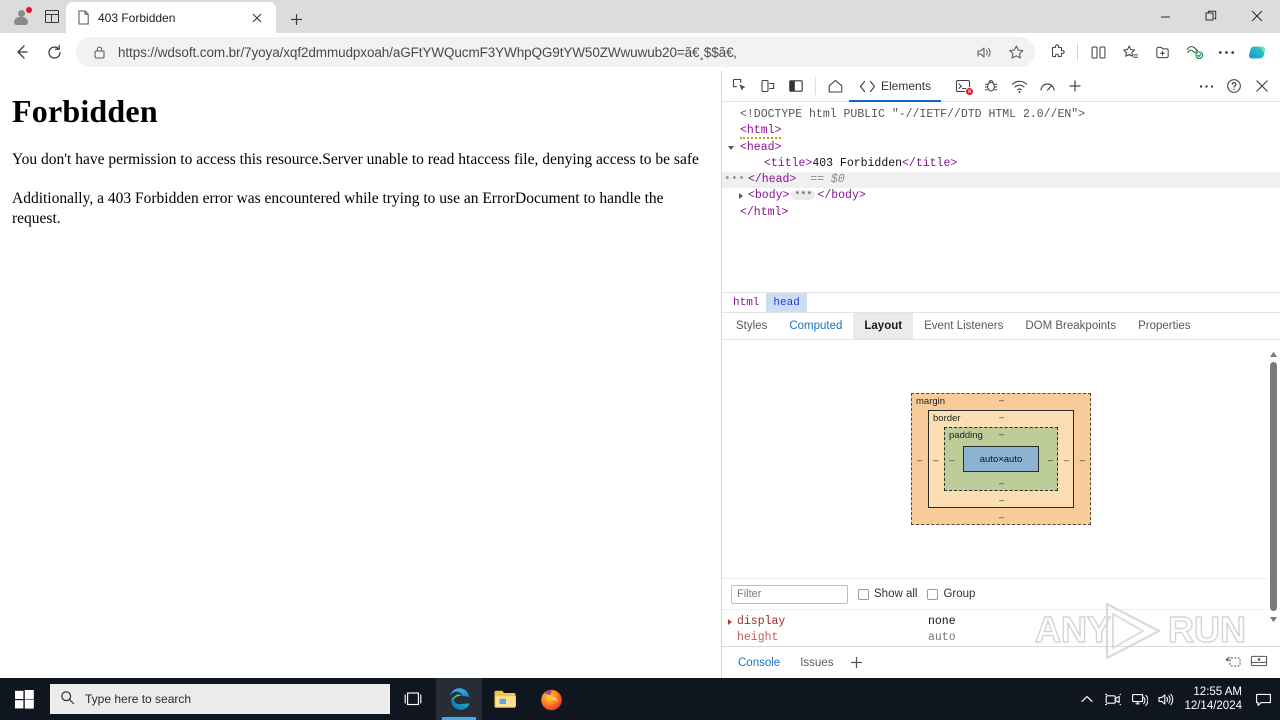 This screenshot has height=720, width=1280. Describe the element at coordinates (1001, 148) in the screenshot. I see `dom-row-head-open: <head>` at that location.